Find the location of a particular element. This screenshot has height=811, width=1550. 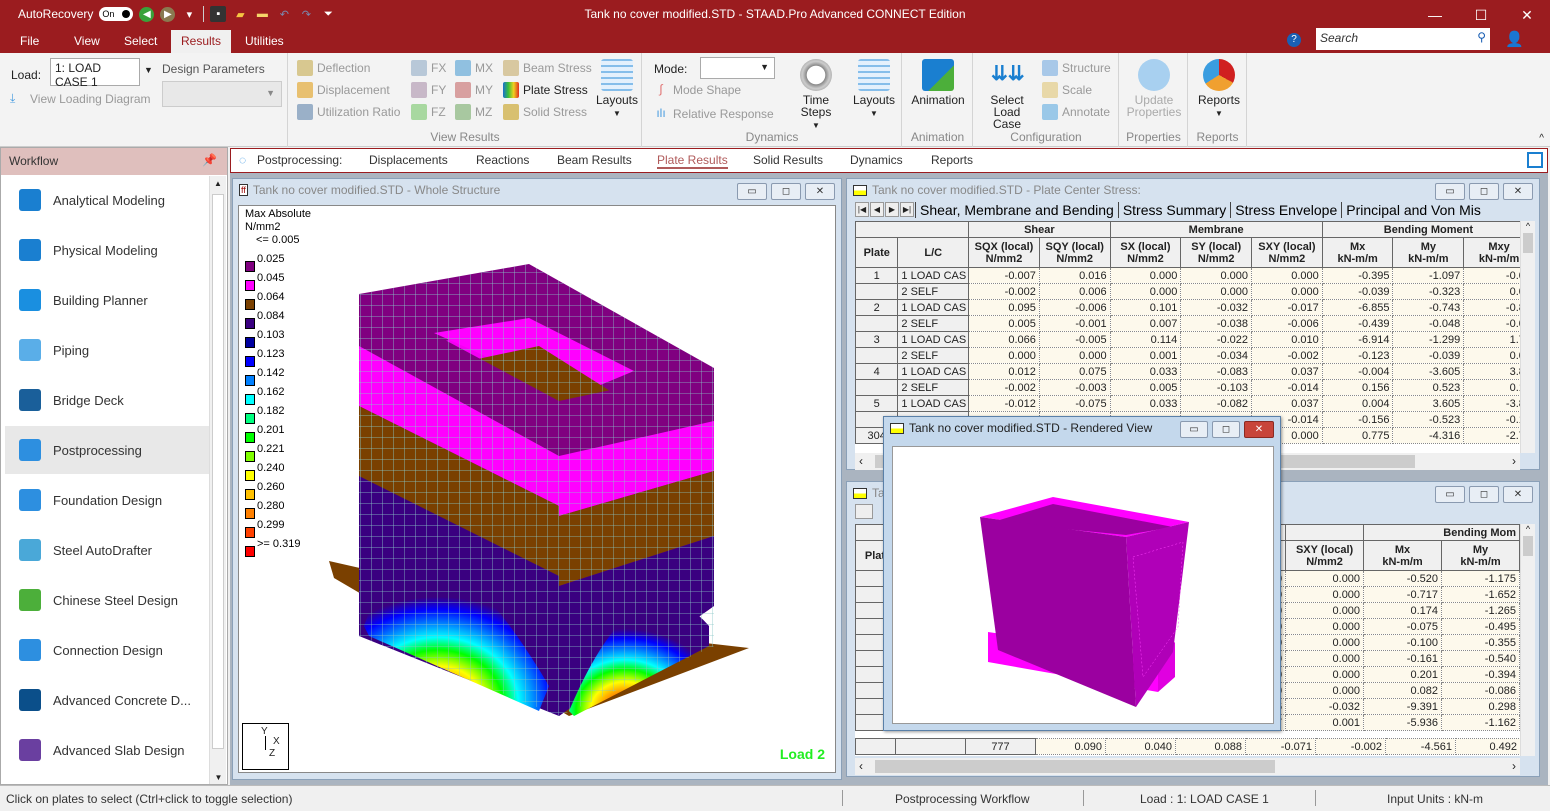

column-header: SY (local) N/mm2 is located at coordinates (1216, 252).